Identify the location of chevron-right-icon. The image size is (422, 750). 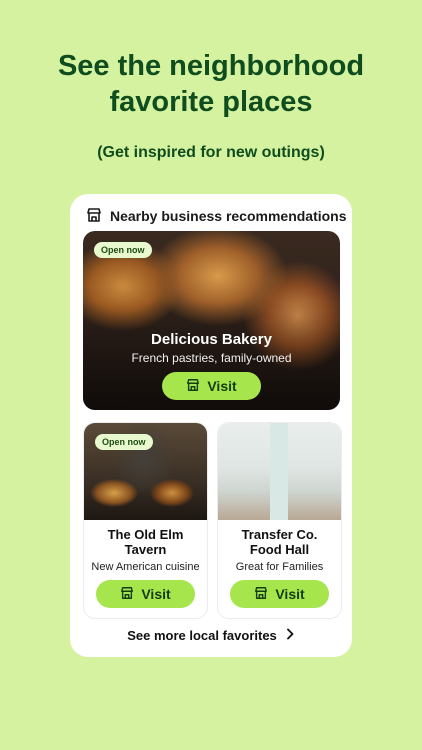
(290, 635).